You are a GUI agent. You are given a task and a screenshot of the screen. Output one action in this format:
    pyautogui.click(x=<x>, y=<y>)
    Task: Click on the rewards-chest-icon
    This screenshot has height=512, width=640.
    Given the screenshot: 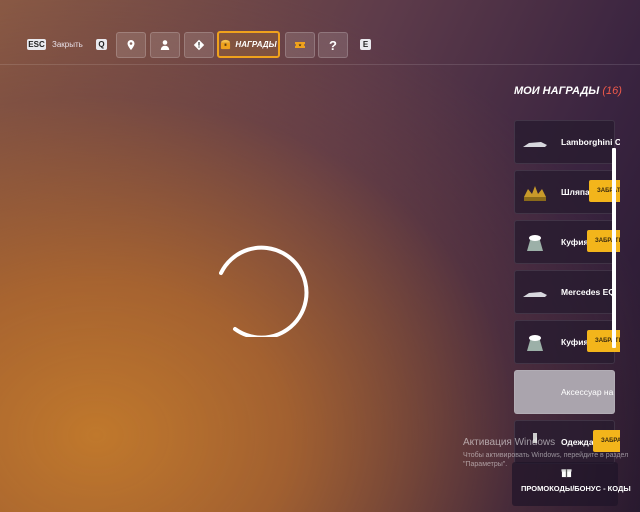 What is the action you would take?
    pyautogui.click(x=226, y=44)
    